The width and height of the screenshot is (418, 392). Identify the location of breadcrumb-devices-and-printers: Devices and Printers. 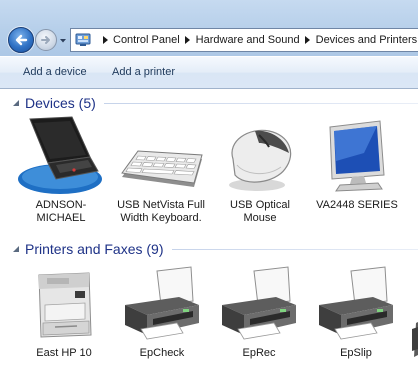
(367, 40).